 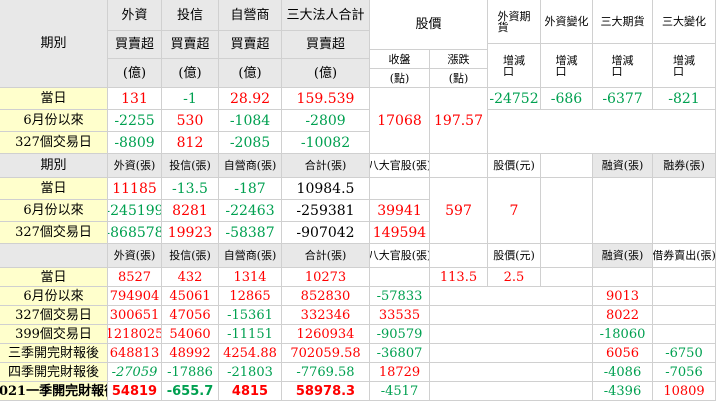 What do you see at coordinates (250, 15) in the screenshot?
I see `s1-dealer-header: 自營商` at bounding box center [250, 15].